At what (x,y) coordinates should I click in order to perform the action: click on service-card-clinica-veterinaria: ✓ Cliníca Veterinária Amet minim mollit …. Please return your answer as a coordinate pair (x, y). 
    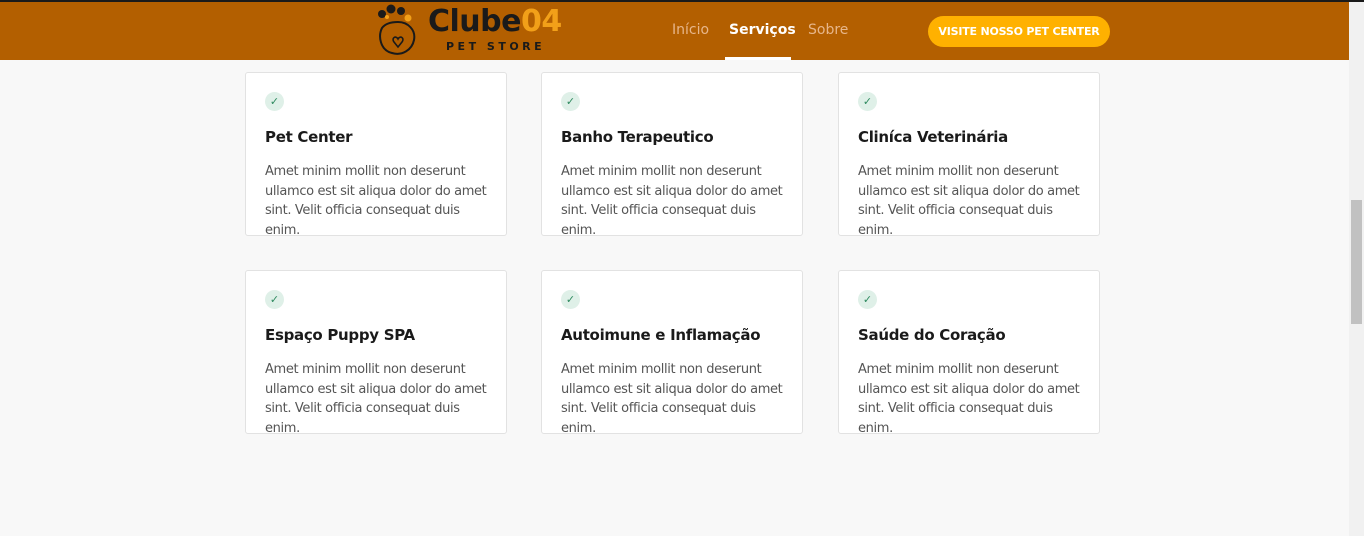
    Looking at the image, I should click on (969, 155).